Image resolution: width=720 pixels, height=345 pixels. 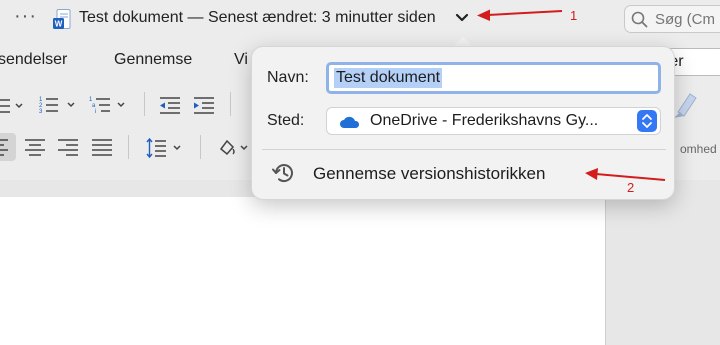 I want to click on more-icon: ···, so click(x=25, y=16).